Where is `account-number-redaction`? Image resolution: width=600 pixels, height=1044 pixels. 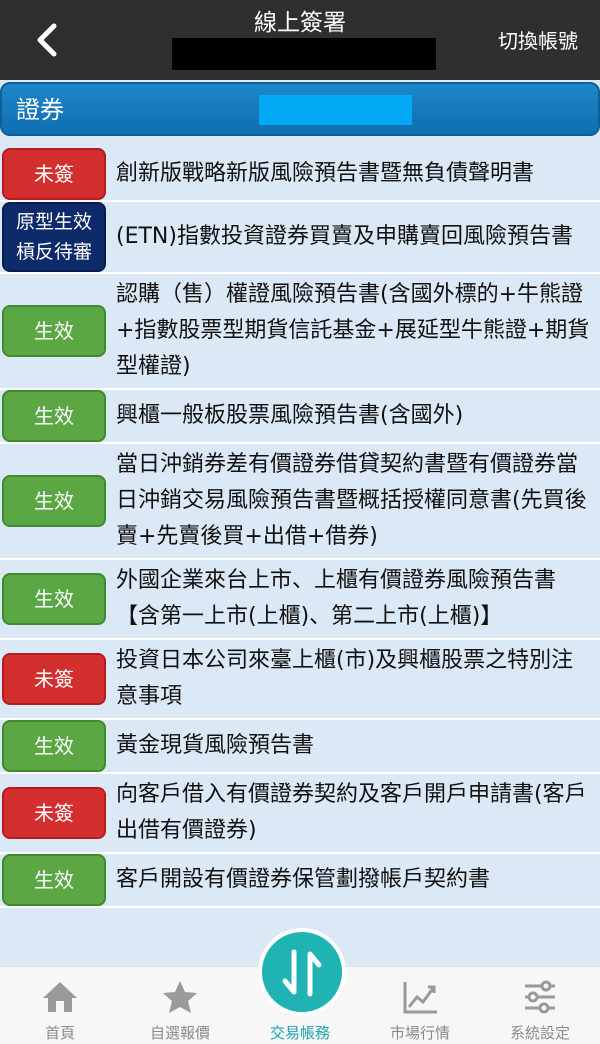 account-number-redaction is located at coordinates (335, 110).